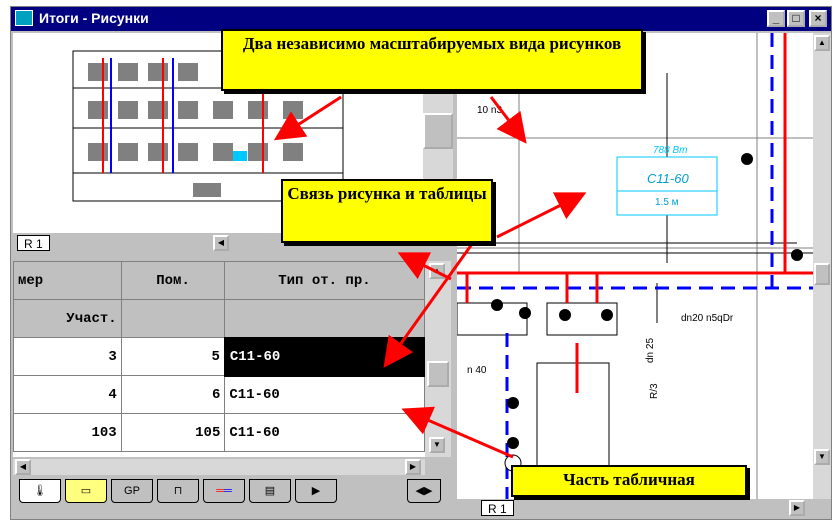 The height and width of the screenshot is (524, 835). Describe the element at coordinates (629, 481) in the screenshot. I see `callout-table-part: Часть табличная` at that location.